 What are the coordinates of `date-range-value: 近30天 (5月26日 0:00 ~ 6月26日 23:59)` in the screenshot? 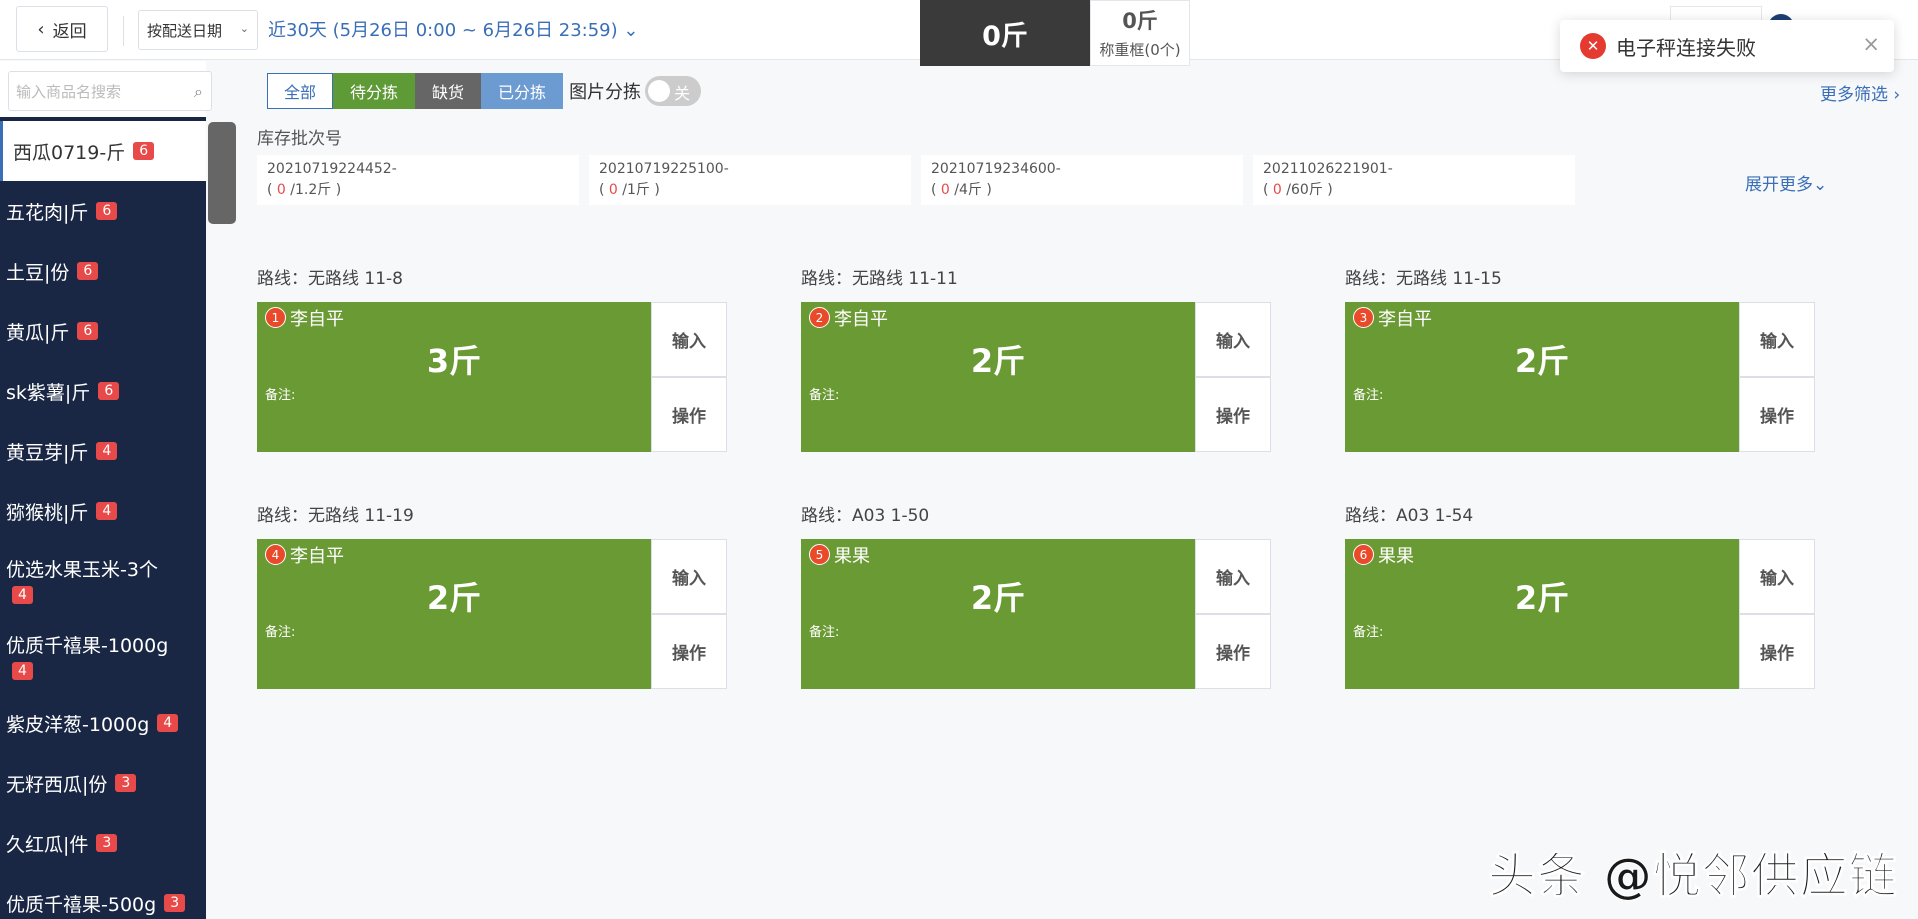 It's located at (443, 30).